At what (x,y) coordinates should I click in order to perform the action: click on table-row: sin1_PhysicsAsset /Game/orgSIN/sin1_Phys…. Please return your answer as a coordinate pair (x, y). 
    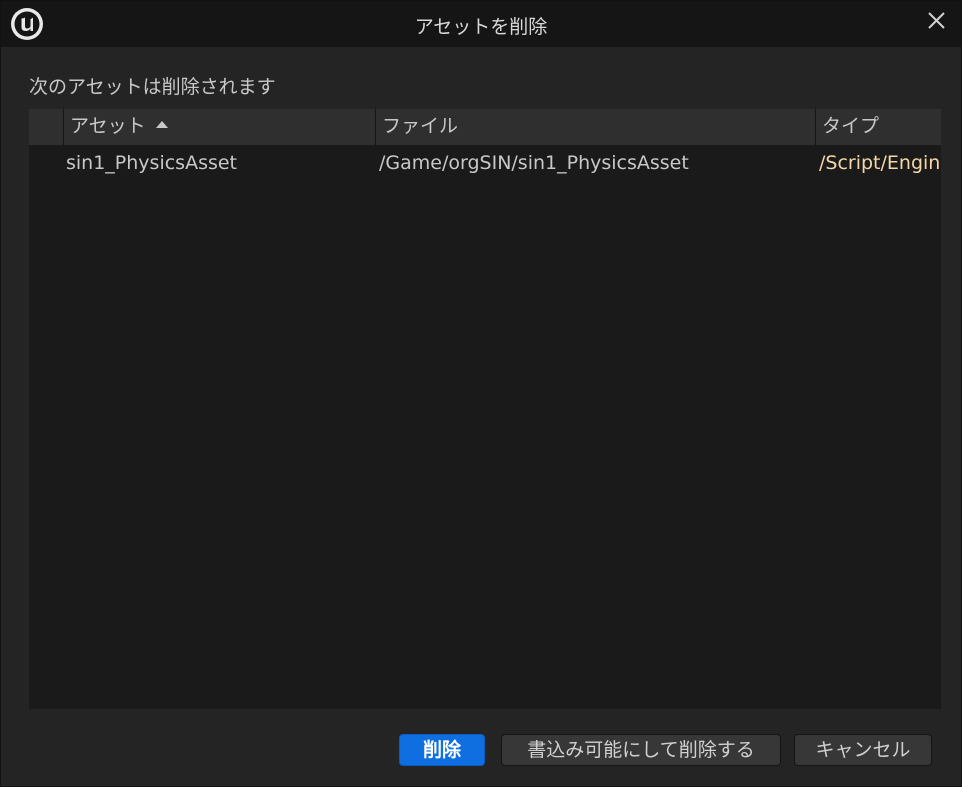
    Looking at the image, I should click on (485, 163).